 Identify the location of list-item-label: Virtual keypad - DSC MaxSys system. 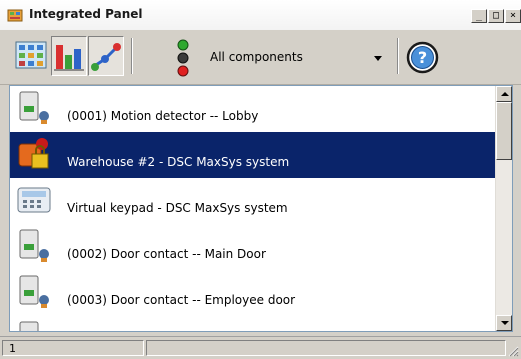
(177, 208).